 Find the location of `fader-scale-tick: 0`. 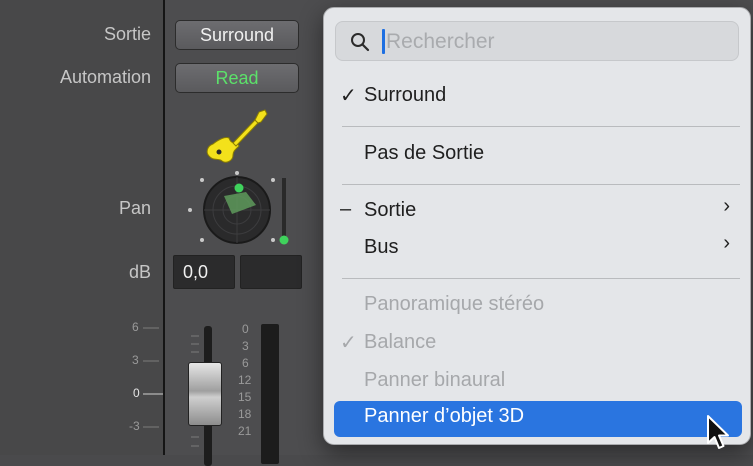

fader-scale-tick: 0 is located at coordinates (136, 393).